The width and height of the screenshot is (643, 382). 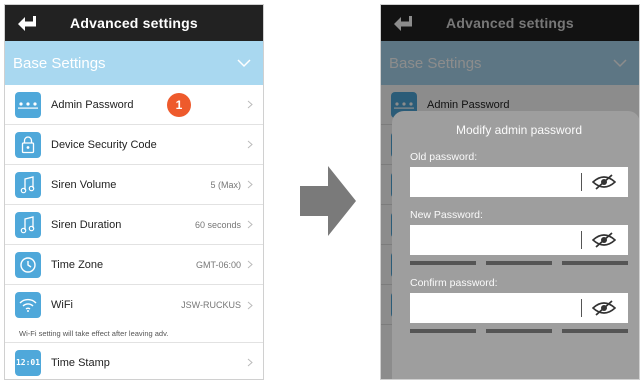 What do you see at coordinates (134, 265) in the screenshot?
I see `settings-row-time-zone: Time Zone GMT-06:00` at bounding box center [134, 265].